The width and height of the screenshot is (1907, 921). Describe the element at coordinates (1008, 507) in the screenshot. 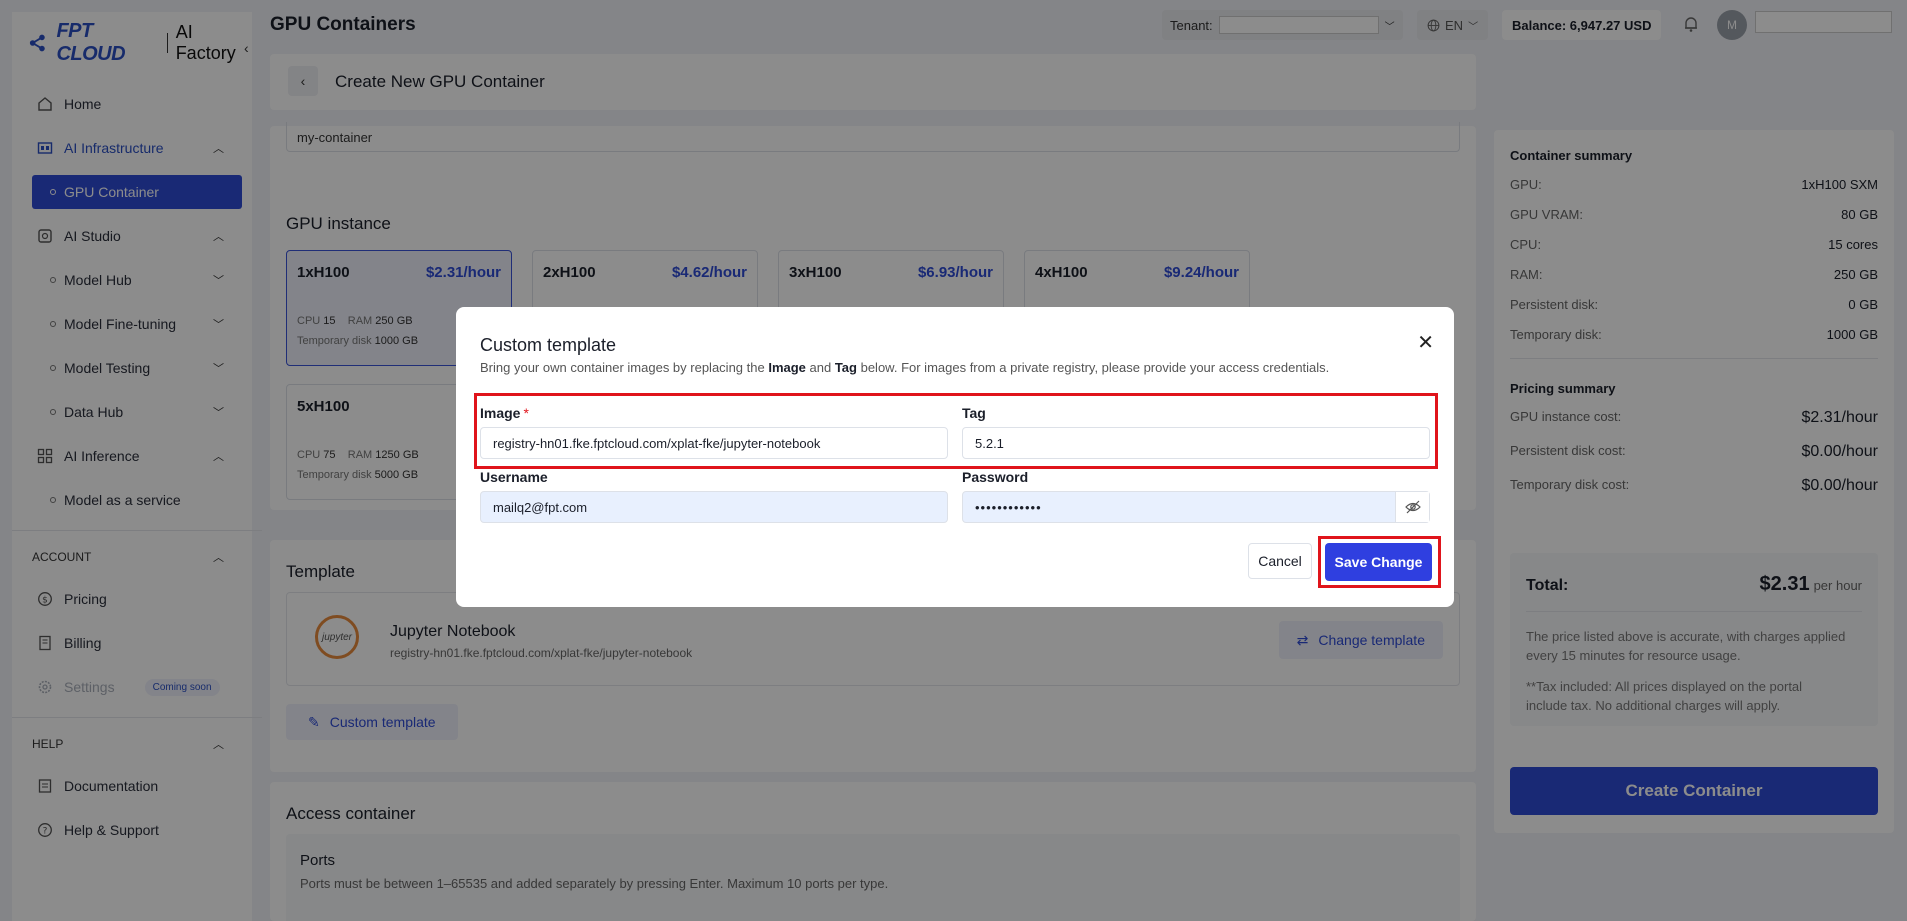

I see `password-value: ••••••••••••` at that location.